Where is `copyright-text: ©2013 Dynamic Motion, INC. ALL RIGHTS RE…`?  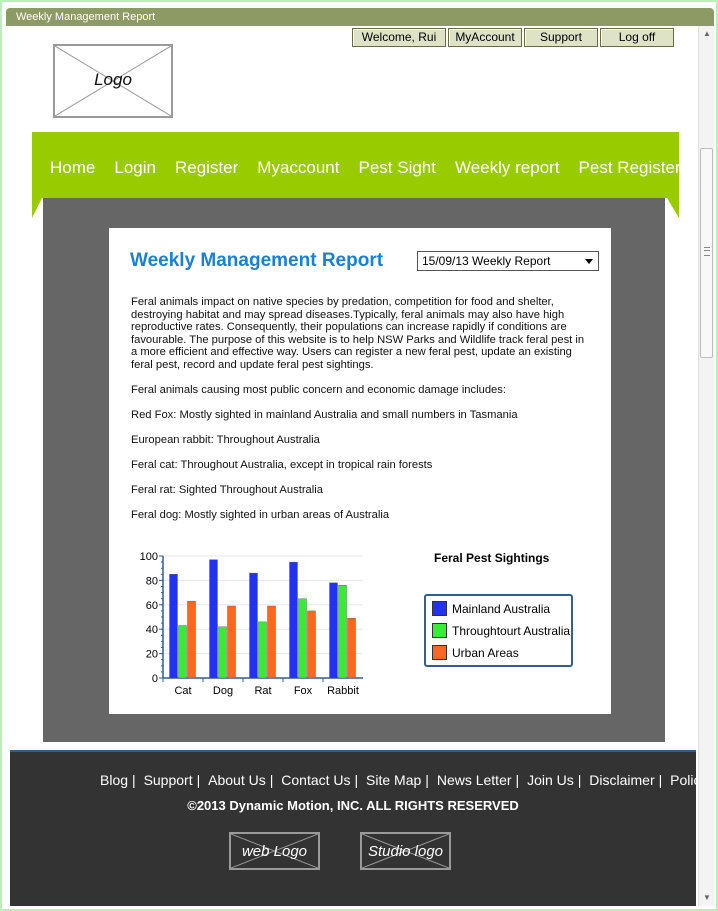
copyright-text: ©2013 Dynamic Motion, INC. ALL RIGHTS RE… is located at coordinates (353, 805).